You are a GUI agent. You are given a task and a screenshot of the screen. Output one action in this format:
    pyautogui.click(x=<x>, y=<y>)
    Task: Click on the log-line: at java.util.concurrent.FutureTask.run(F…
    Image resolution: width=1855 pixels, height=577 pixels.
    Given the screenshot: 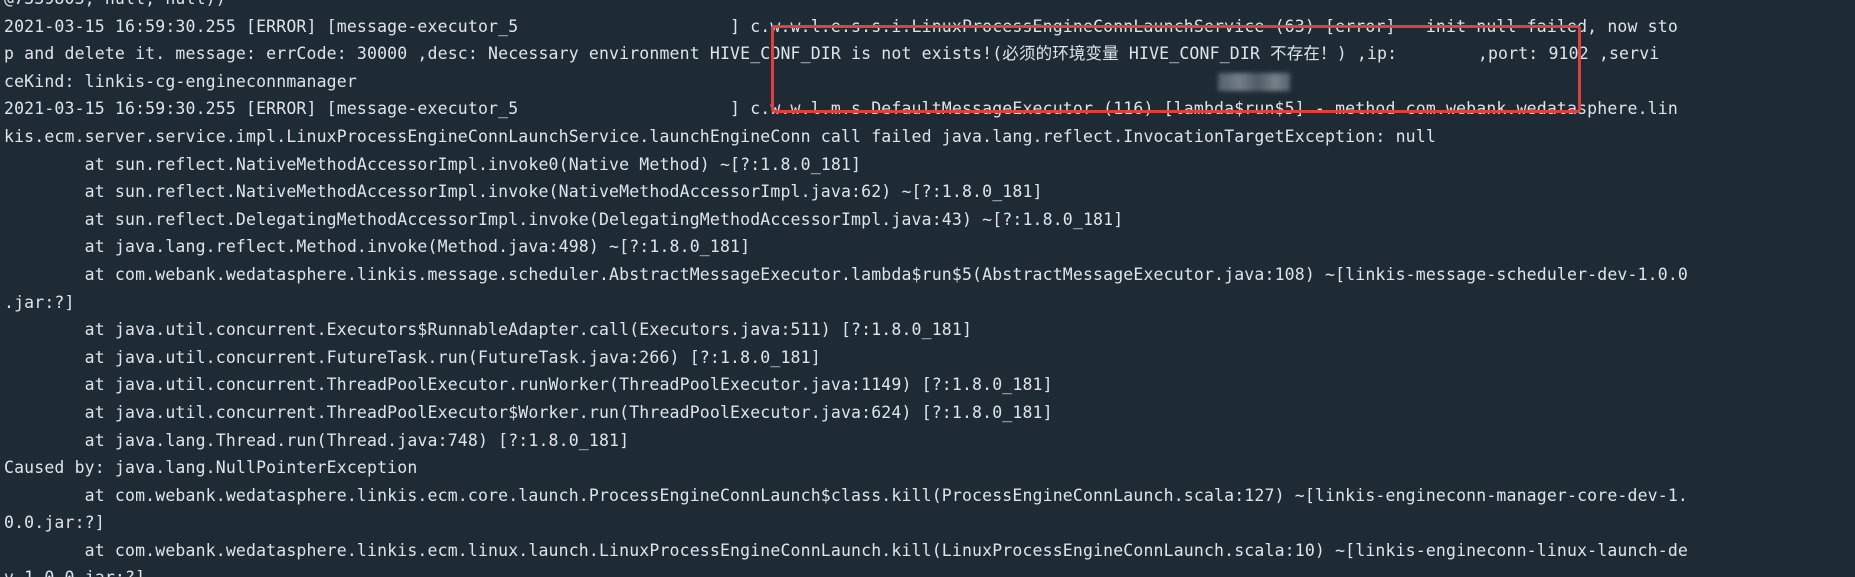 What is the action you would take?
    pyautogui.click(x=412, y=357)
    